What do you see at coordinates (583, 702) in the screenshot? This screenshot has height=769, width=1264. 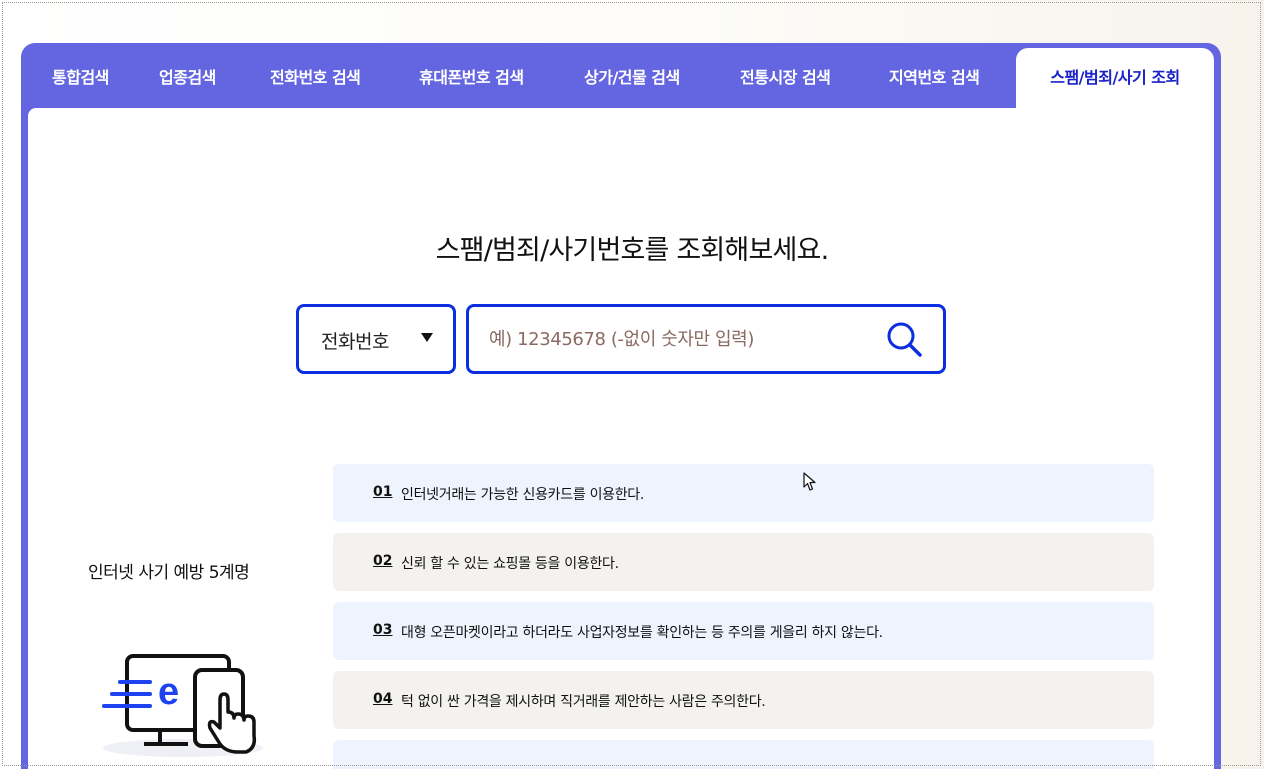 I see `tip-text: 턱 없이 싼 가격을 제시하며 직거래를 제안하는 사람은 주의한다.` at bounding box center [583, 702].